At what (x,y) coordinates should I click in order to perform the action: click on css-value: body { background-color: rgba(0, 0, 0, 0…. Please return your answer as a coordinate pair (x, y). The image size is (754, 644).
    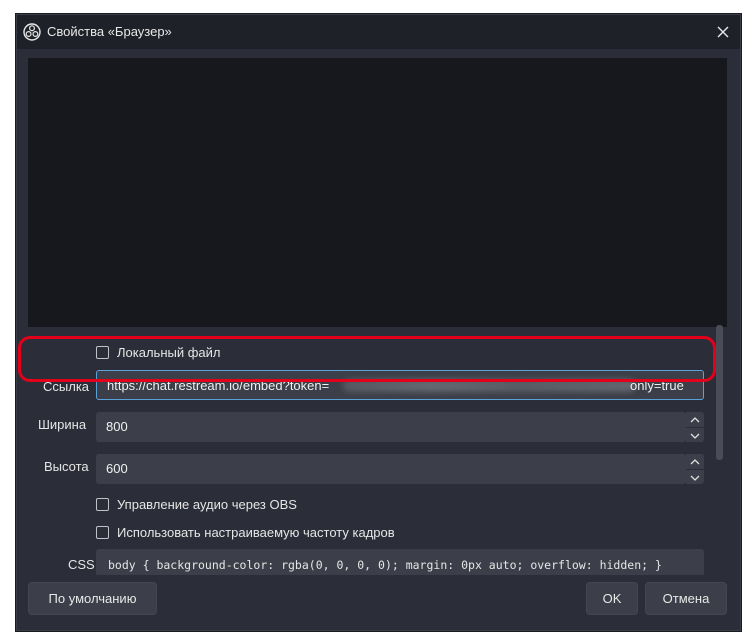
    Looking at the image, I should click on (385, 565).